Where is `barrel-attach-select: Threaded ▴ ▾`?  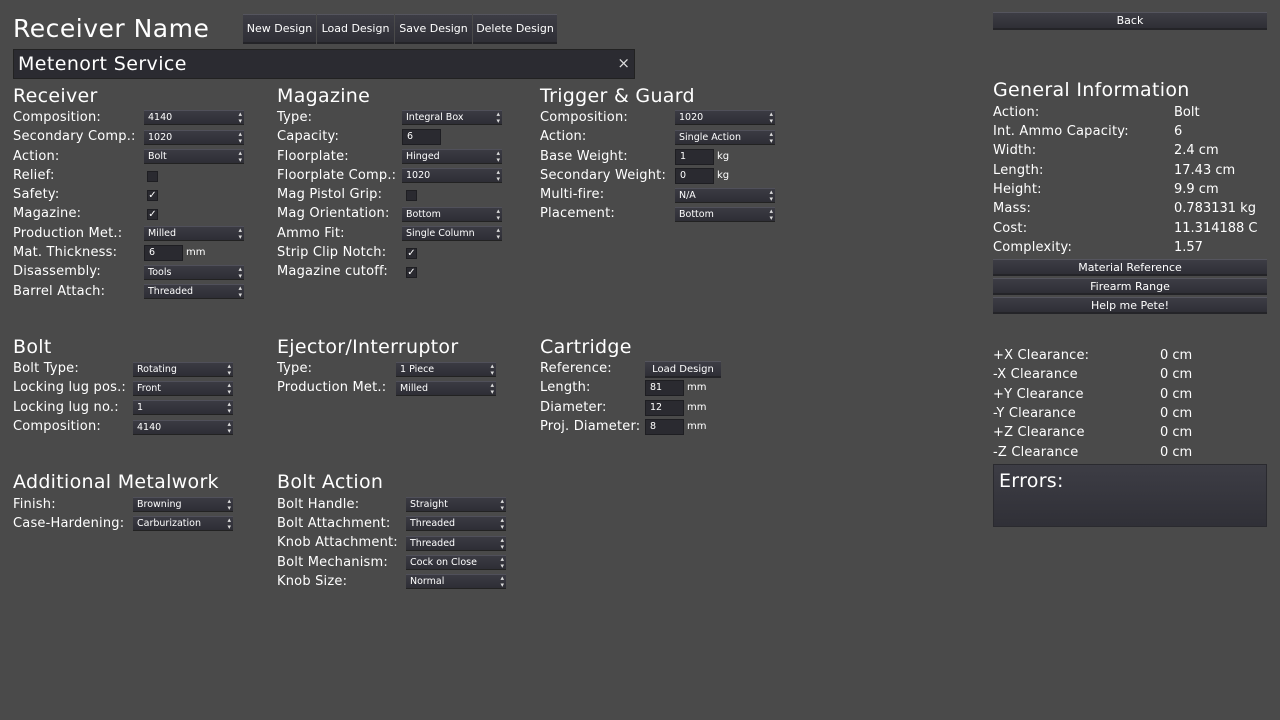
barrel-attach-select: Threaded ▴ ▾ is located at coordinates (194, 291).